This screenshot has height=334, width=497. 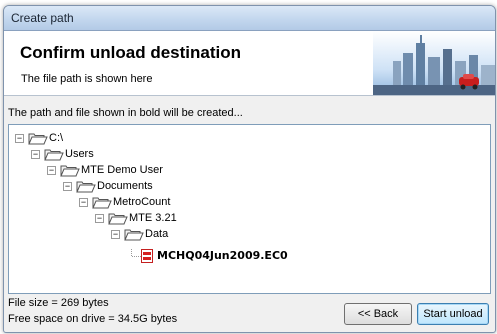 I want to click on start-unload-button: Start unload, so click(x=453, y=314).